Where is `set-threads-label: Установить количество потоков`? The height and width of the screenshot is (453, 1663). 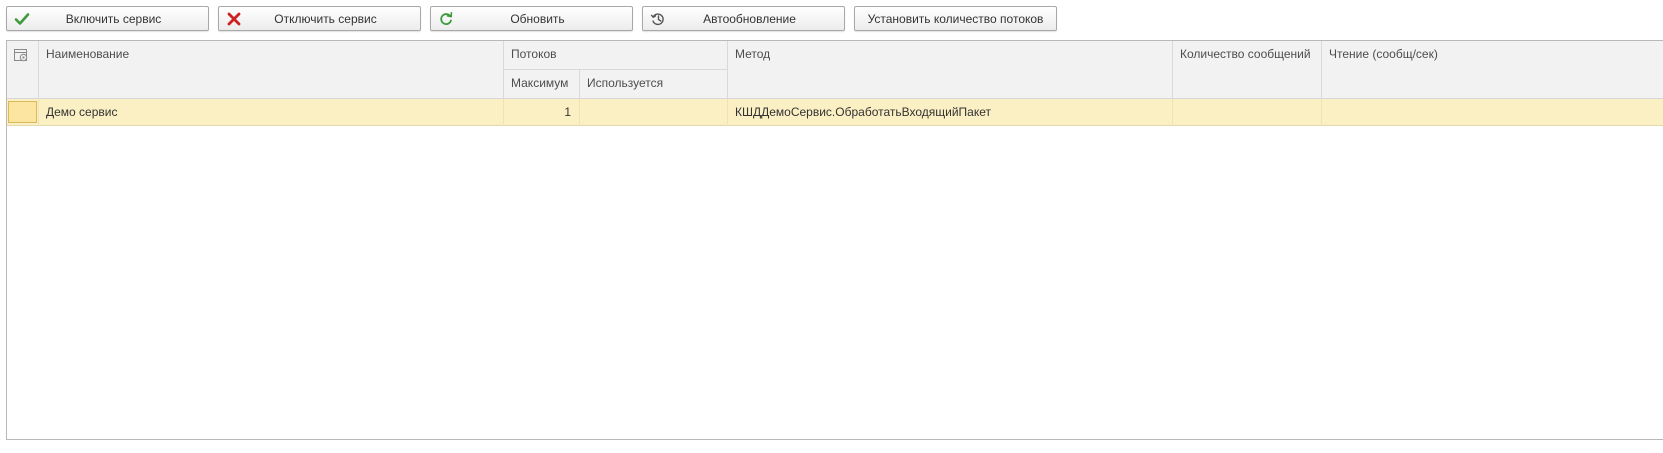 set-threads-label: Установить количество потоков is located at coordinates (955, 18).